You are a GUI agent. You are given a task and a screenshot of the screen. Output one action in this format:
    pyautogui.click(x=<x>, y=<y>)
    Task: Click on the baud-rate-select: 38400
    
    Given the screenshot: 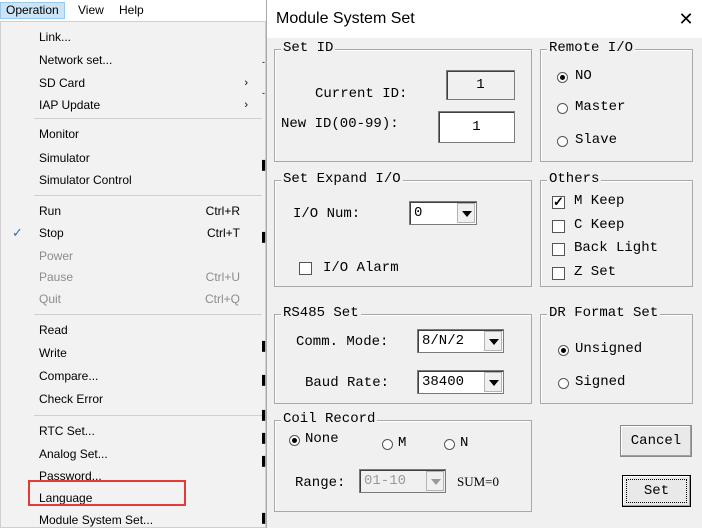 What is the action you would take?
    pyautogui.click(x=460, y=382)
    